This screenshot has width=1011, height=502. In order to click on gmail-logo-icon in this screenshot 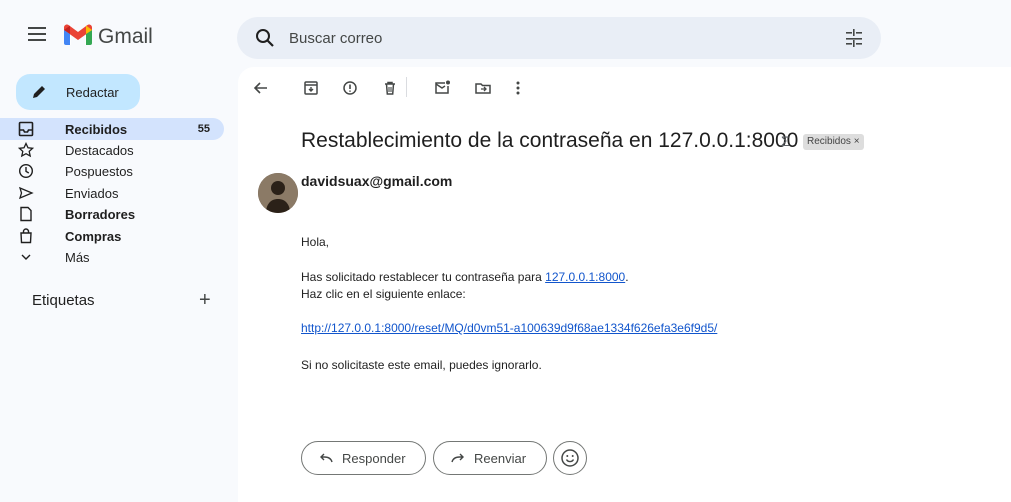, I will do `click(78, 34)`.